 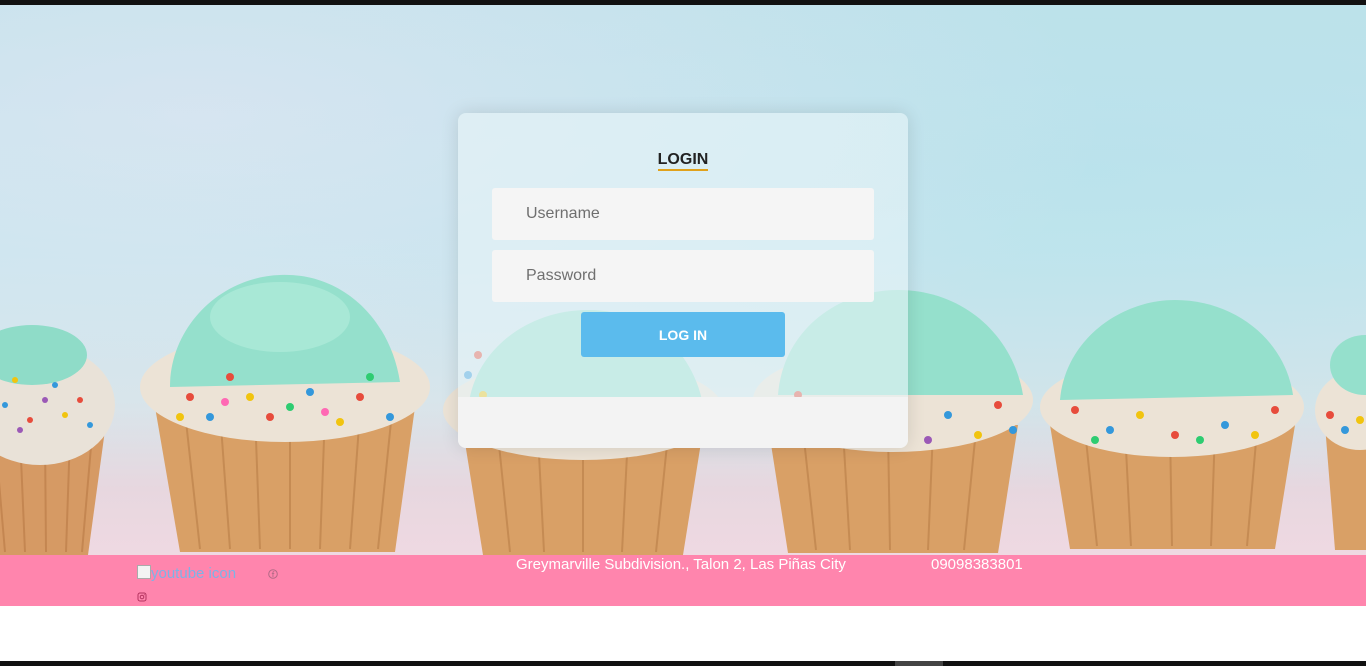 I want to click on login-title: LOGIN, so click(x=683, y=161).